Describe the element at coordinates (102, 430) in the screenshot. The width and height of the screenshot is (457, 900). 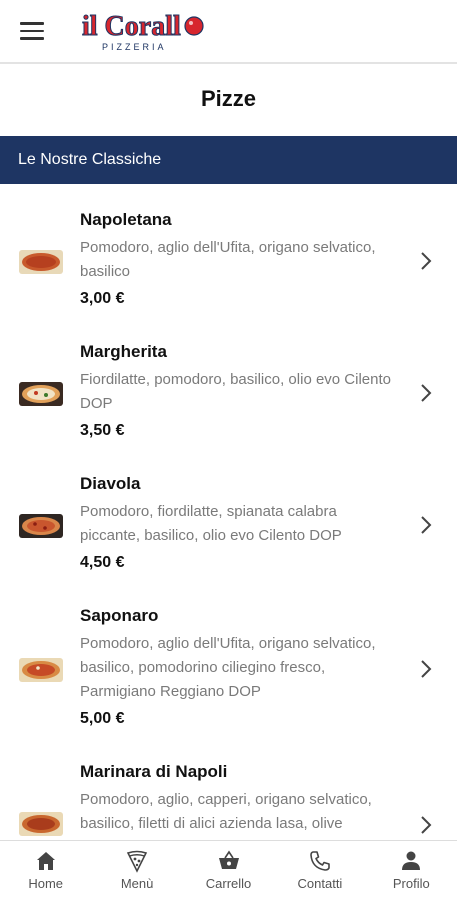
I see `item-price: 3,50 €` at that location.